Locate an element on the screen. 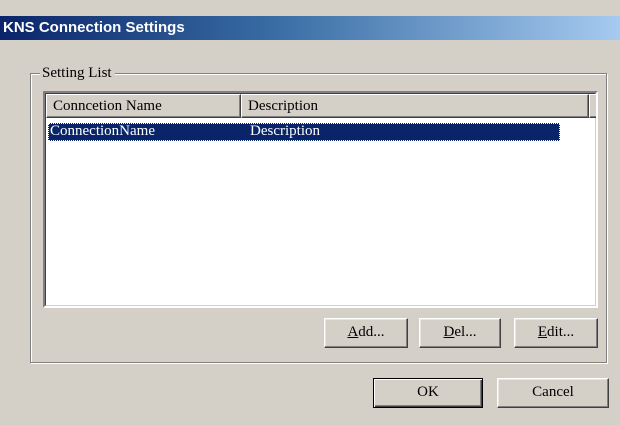 The height and width of the screenshot is (425, 620). cell-connection-name: ConnectionName is located at coordinates (102, 131).